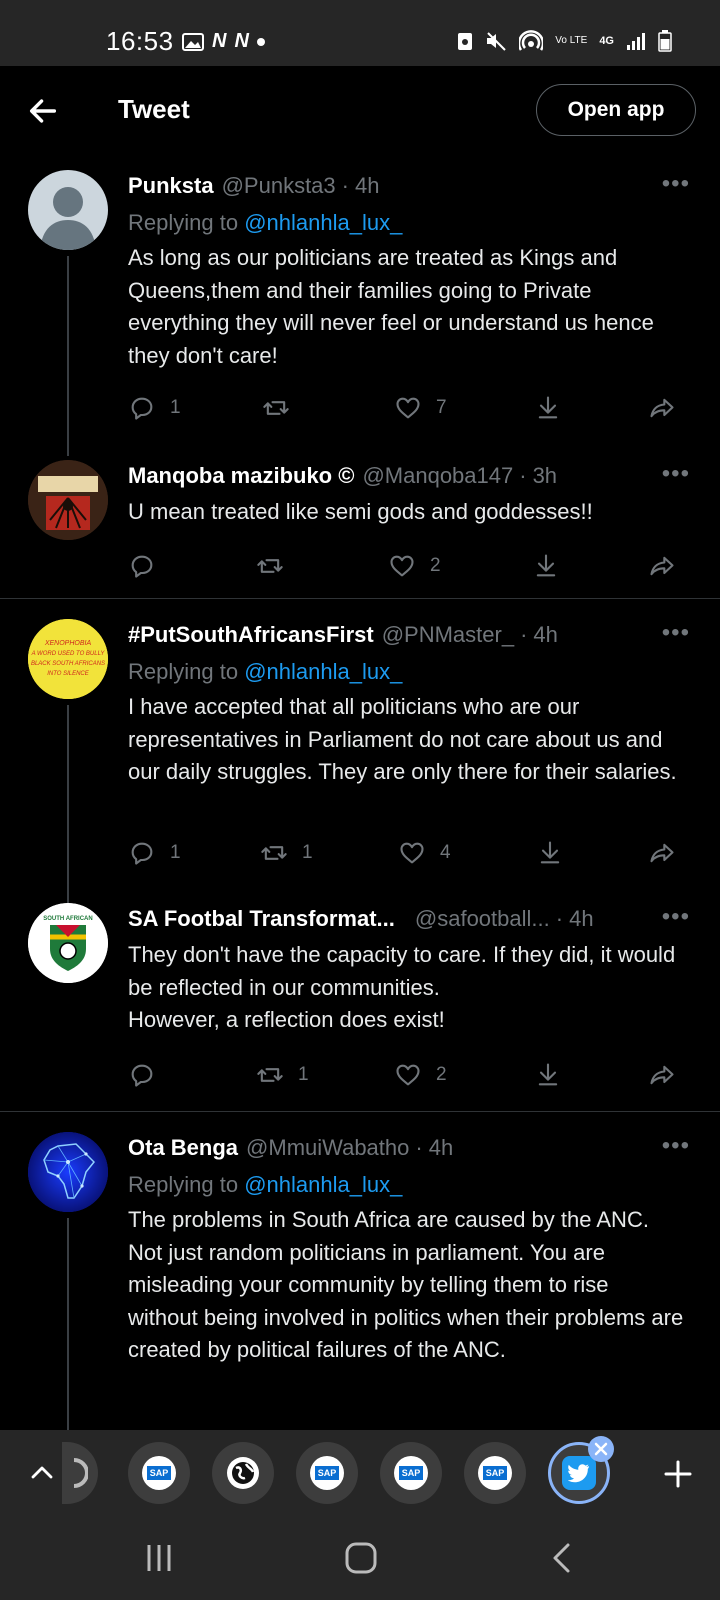 The height and width of the screenshot is (1600, 720). Describe the element at coordinates (678, 1474) in the screenshot. I see `plus-icon` at that location.